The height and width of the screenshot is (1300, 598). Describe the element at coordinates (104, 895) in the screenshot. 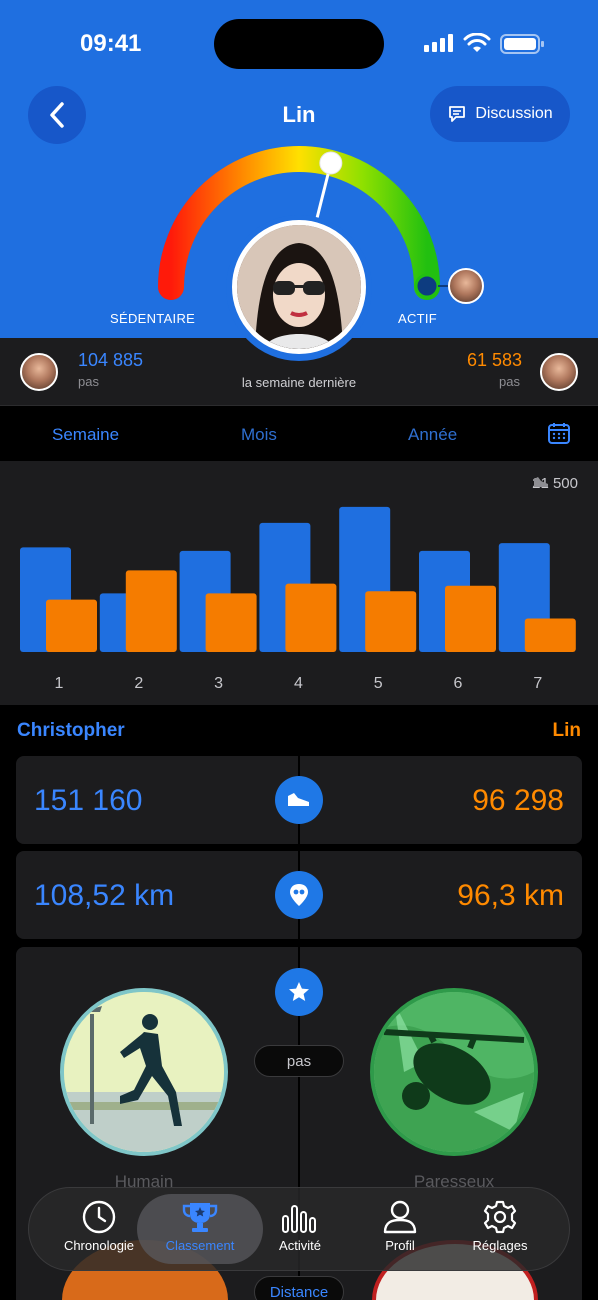

I see `left-total-distance: 108,52 km` at that location.